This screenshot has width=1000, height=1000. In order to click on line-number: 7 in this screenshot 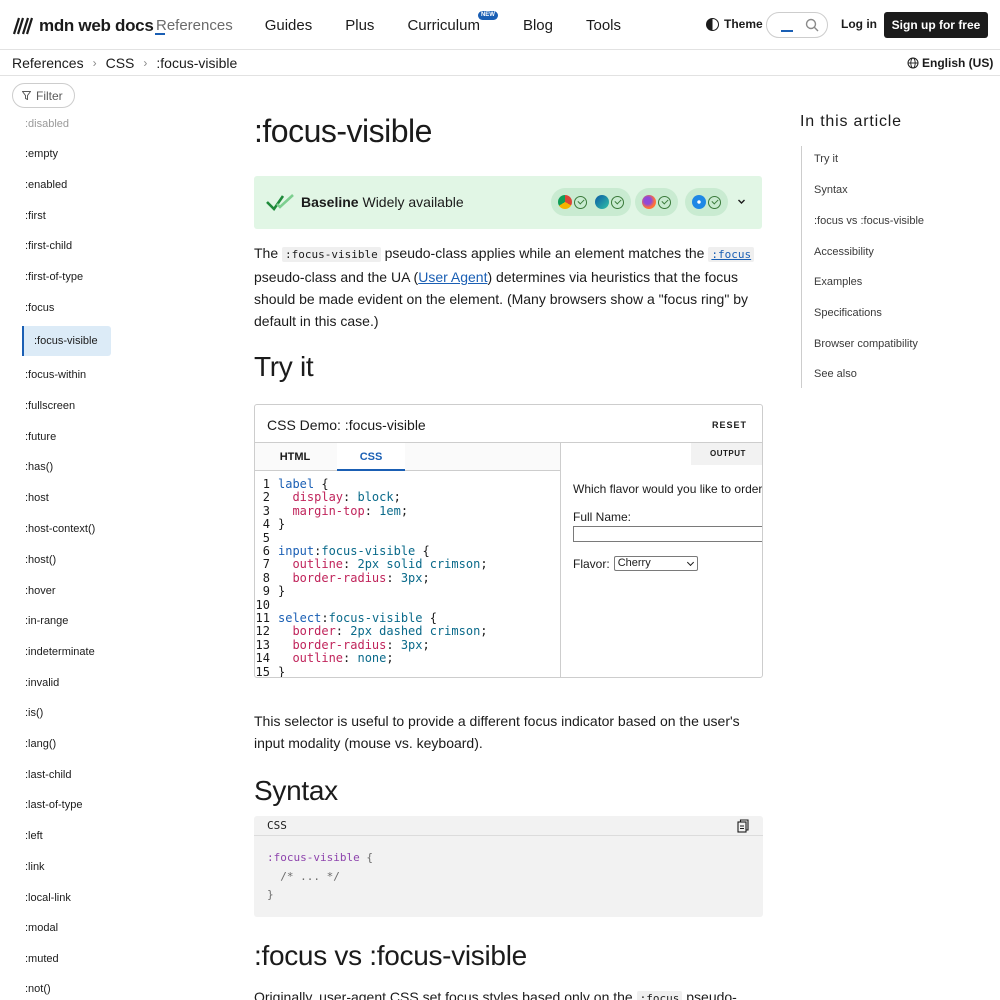, I will do `click(266, 564)`.